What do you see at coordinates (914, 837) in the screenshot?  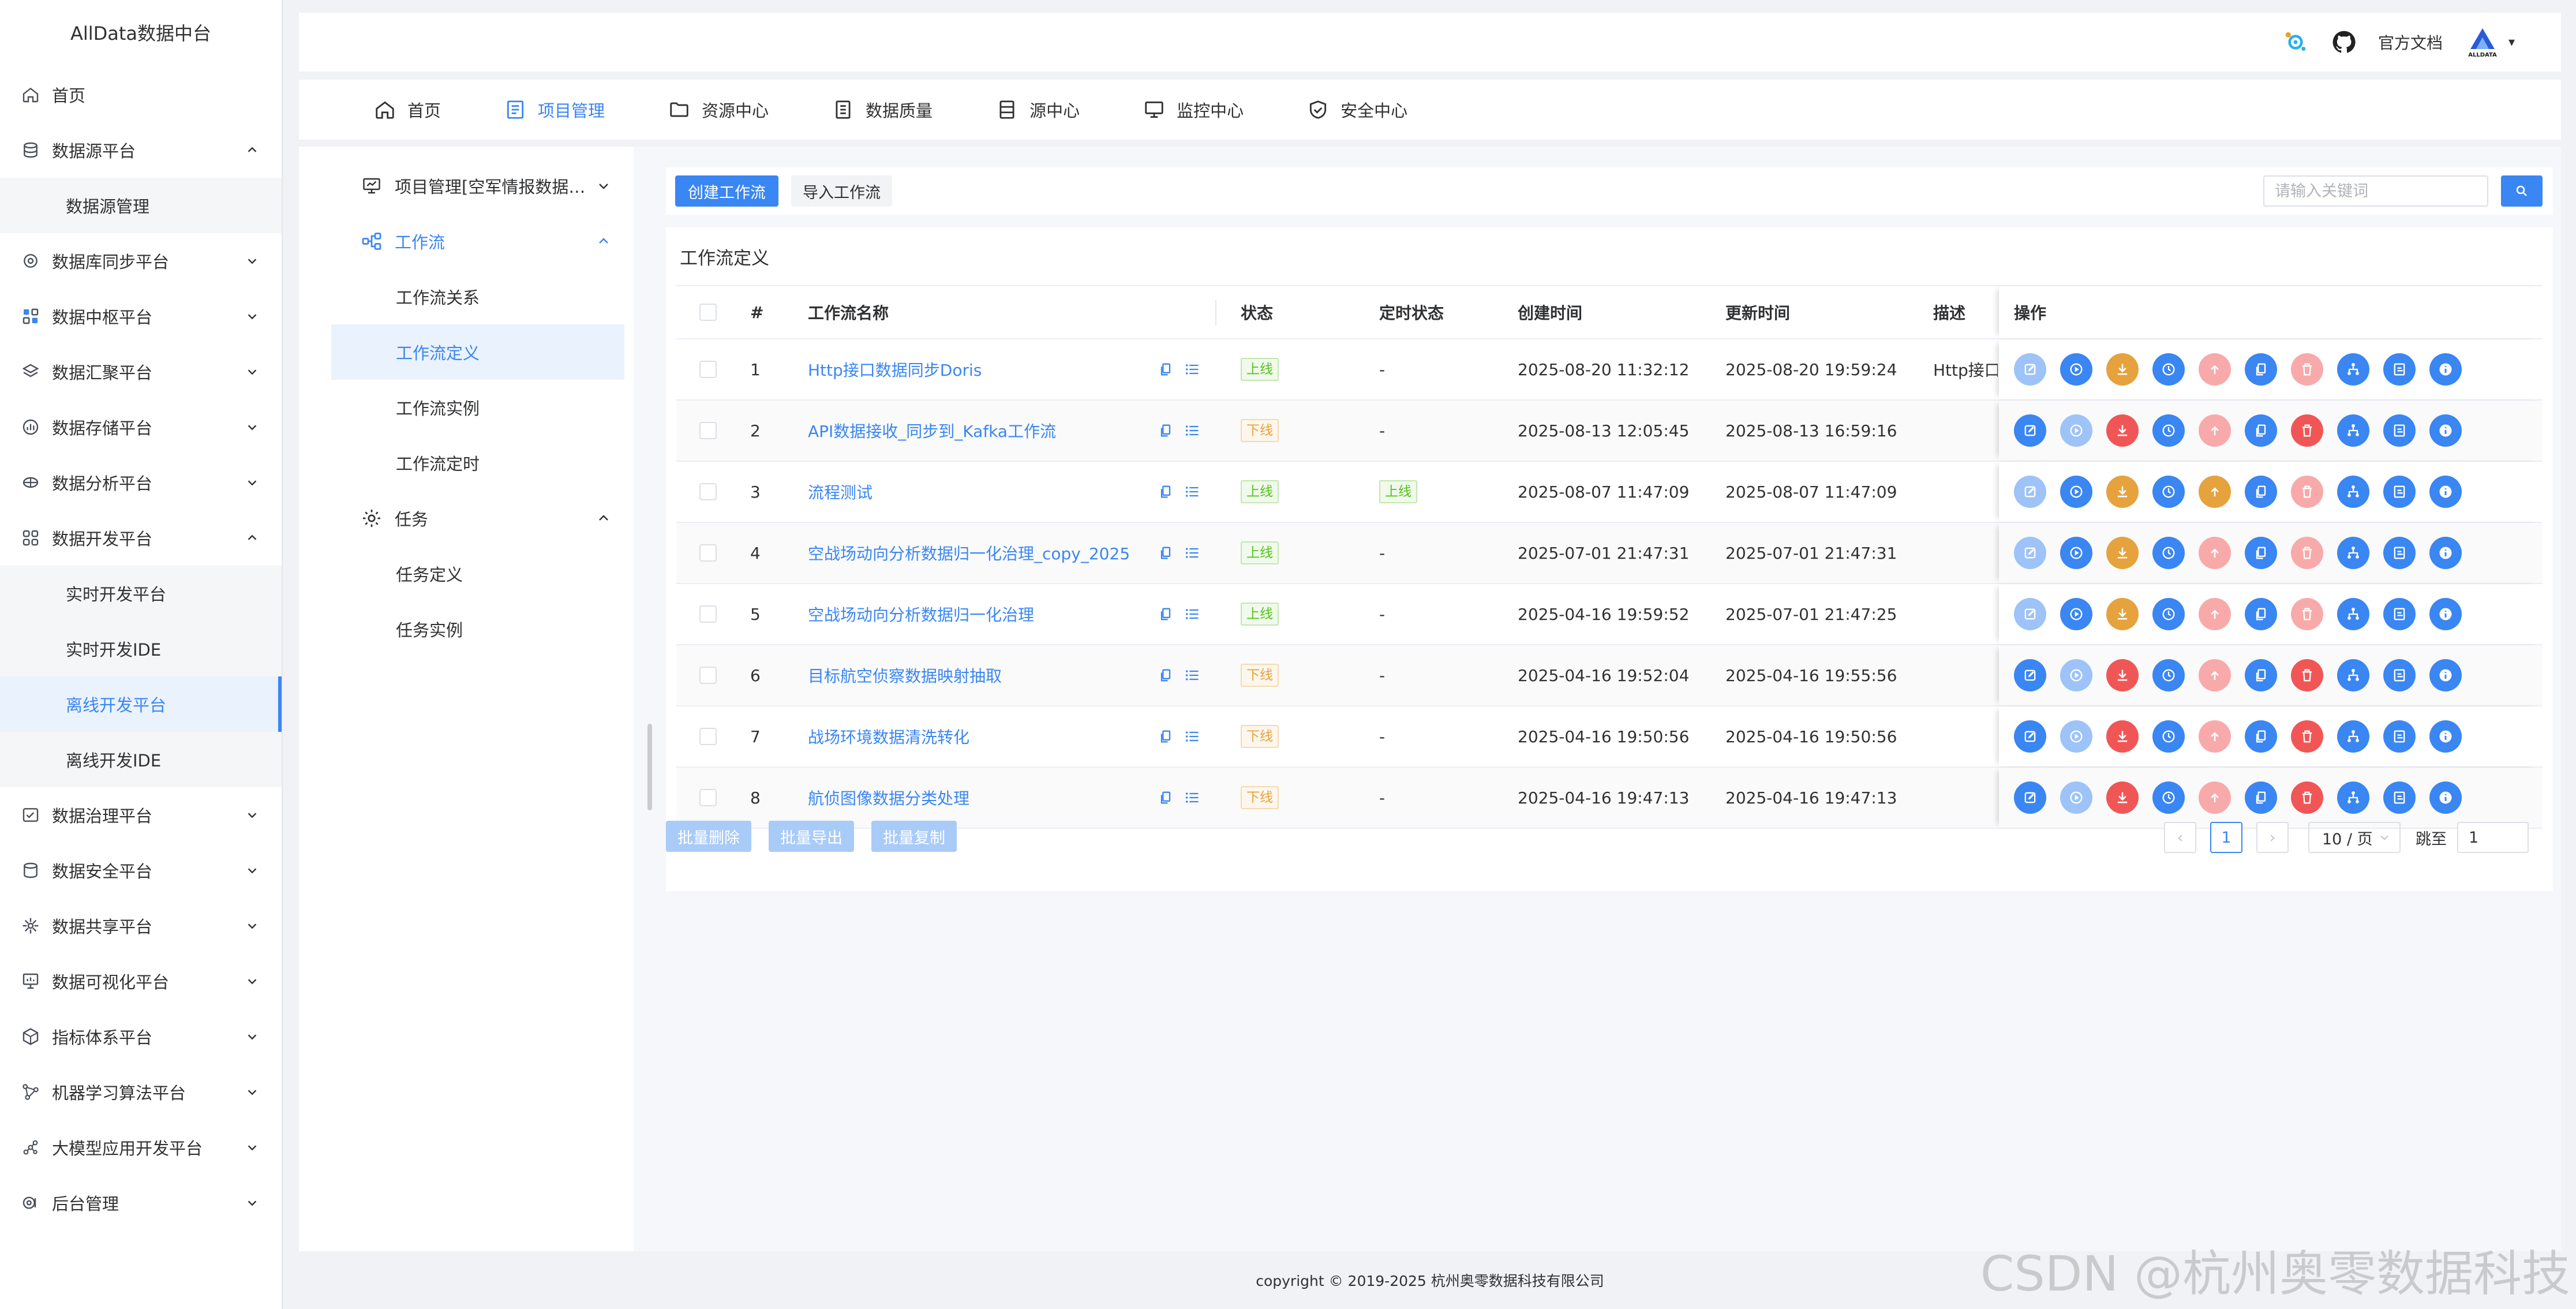 I see `batch-copy-button: 批量复制` at bounding box center [914, 837].